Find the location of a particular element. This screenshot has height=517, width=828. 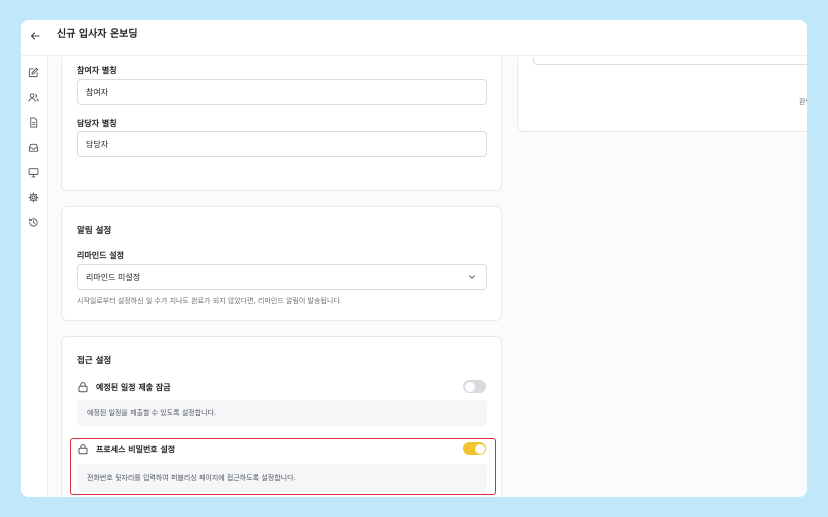

arrow-left-icon is located at coordinates (35, 36).